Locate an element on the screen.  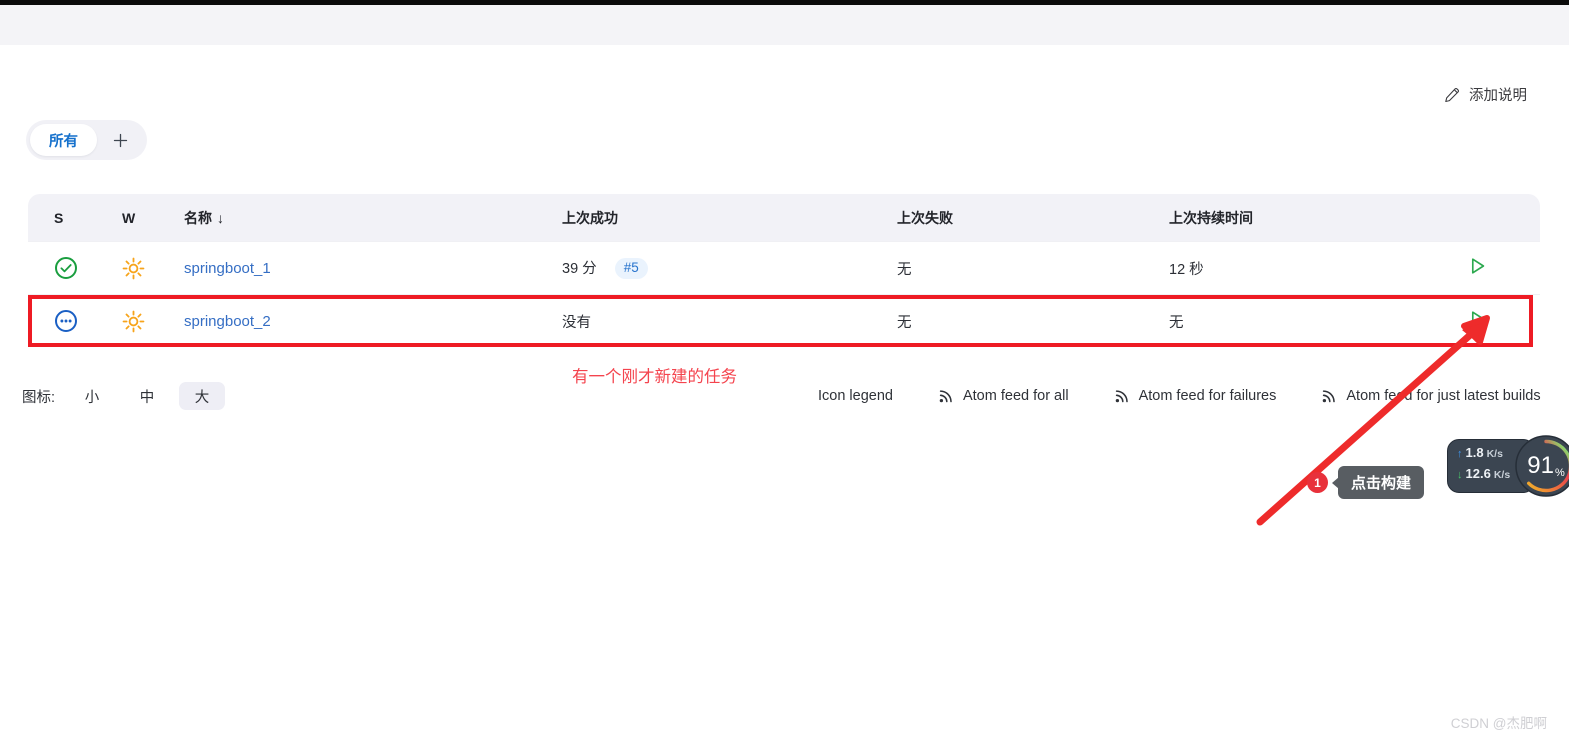
add-description-label: 添加说明 is located at coordinates (1498, 96).